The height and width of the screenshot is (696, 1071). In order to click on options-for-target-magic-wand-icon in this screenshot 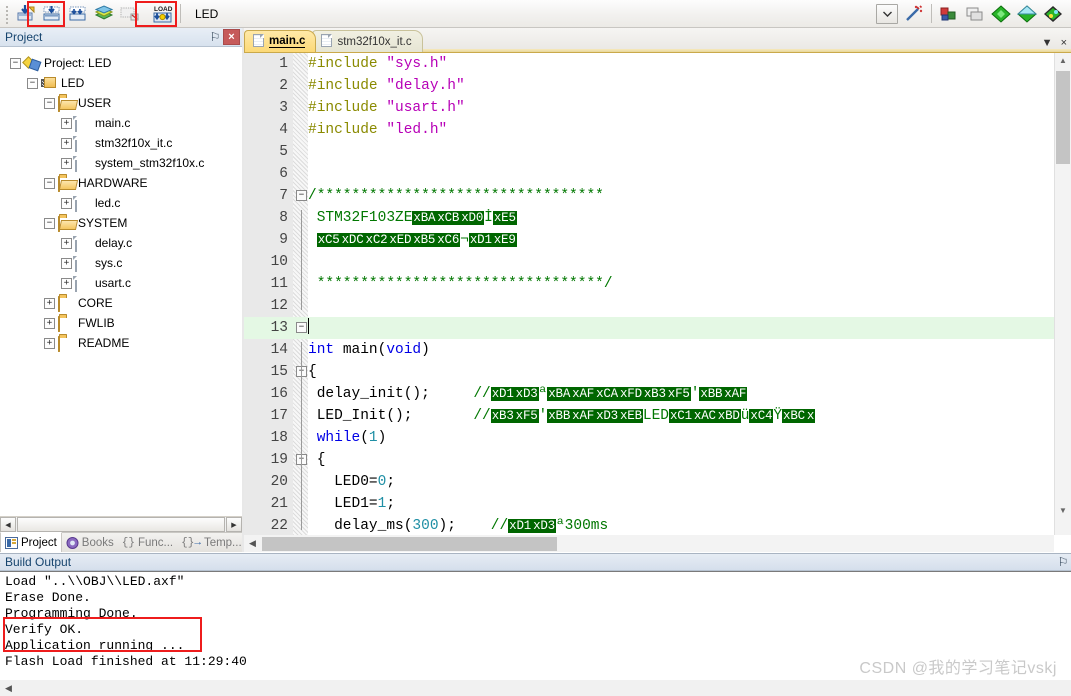, I will do `click(914, 13)`.